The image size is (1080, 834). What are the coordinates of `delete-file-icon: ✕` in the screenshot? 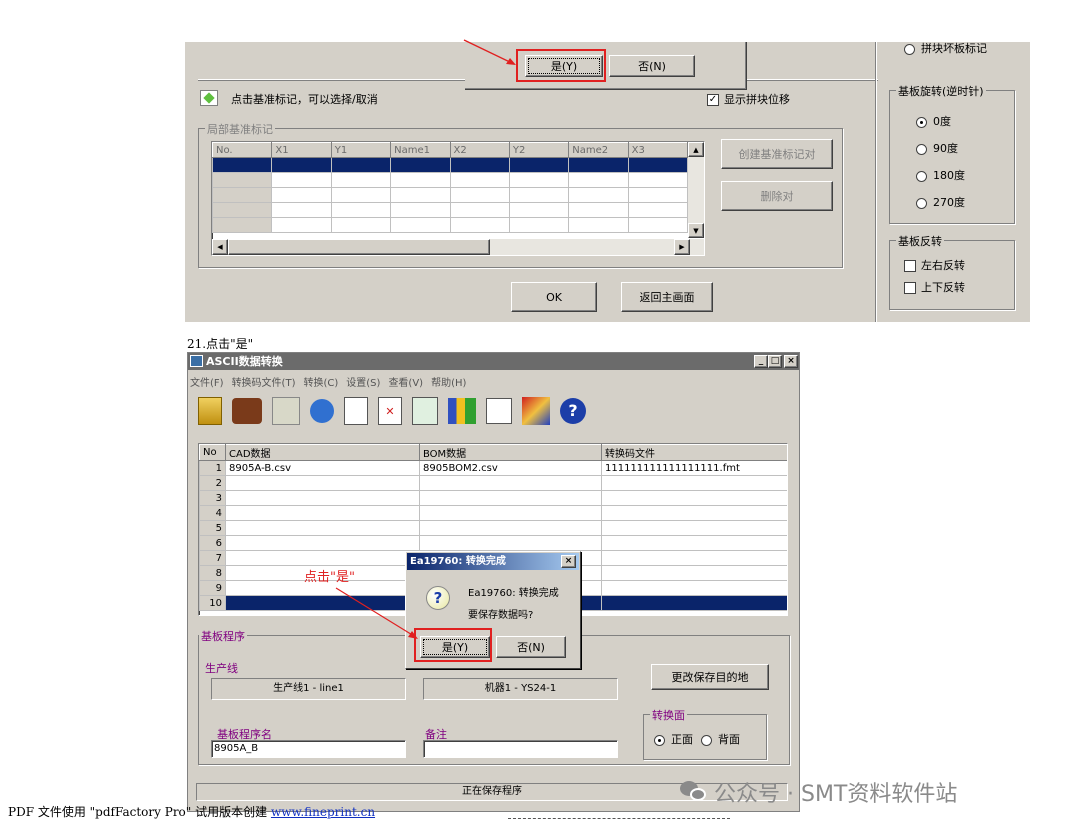 It's located at (390, 411).